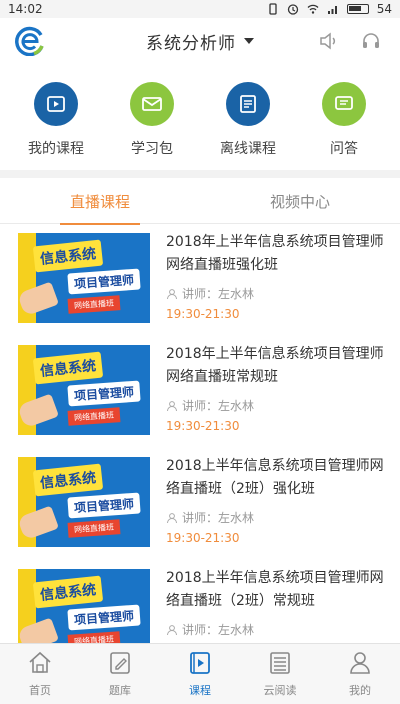 The height and width of the screenshot is (704, 400). Describe the element at coordinates (313, 9) in the screenshot. I see `wifi-icon` at that location.